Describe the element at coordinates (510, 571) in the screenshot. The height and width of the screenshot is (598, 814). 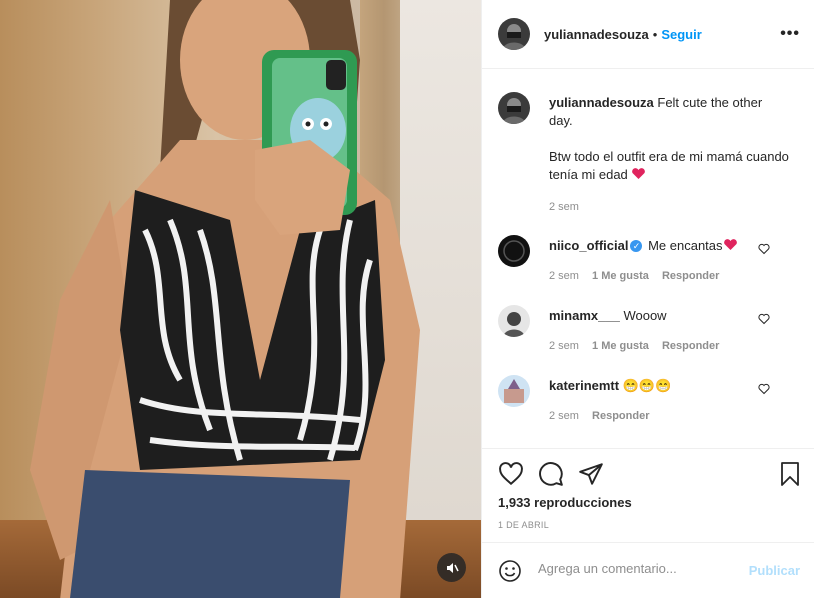
I see `emoji-icon` at that location.